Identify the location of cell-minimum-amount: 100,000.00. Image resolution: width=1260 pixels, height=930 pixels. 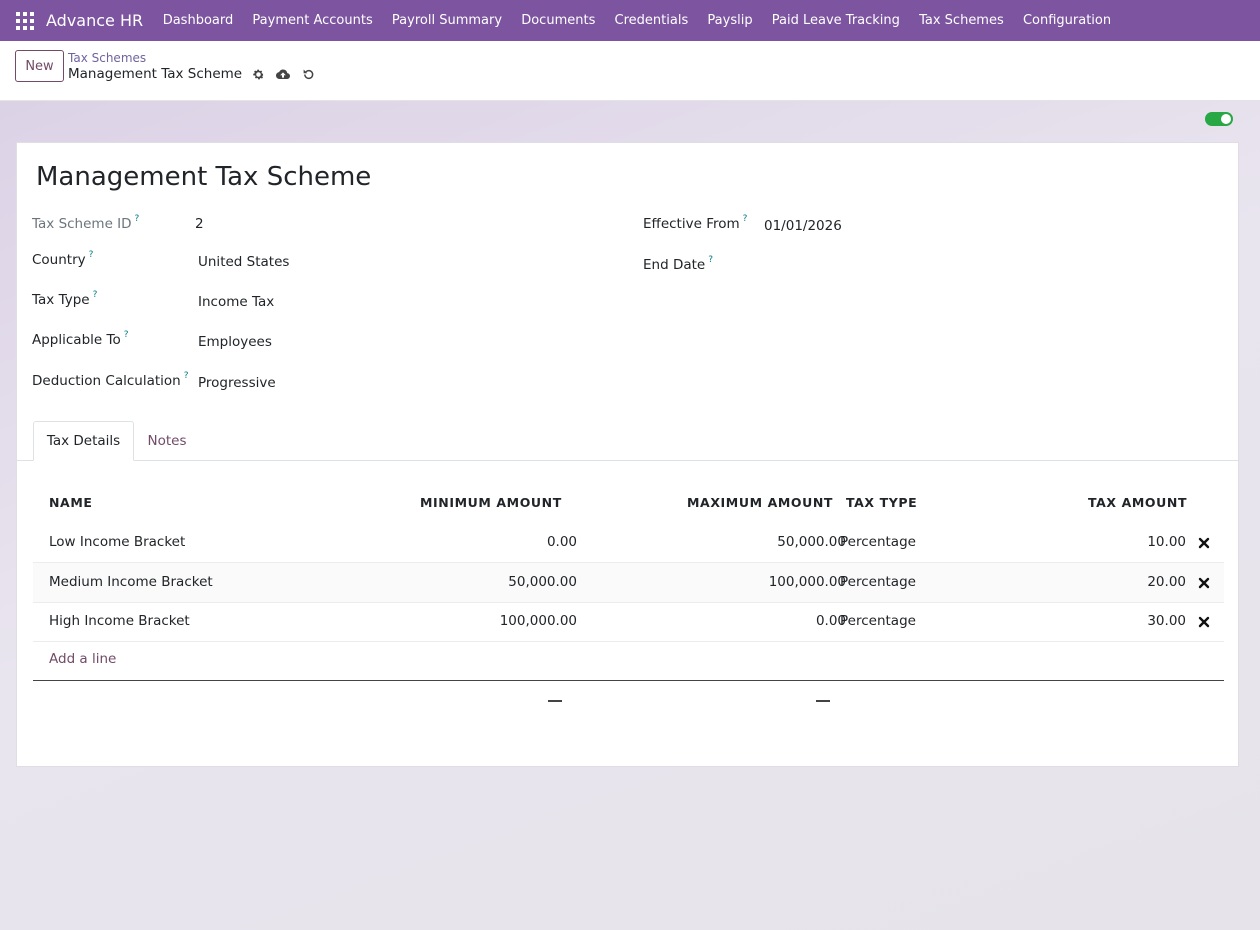
(538, 621).